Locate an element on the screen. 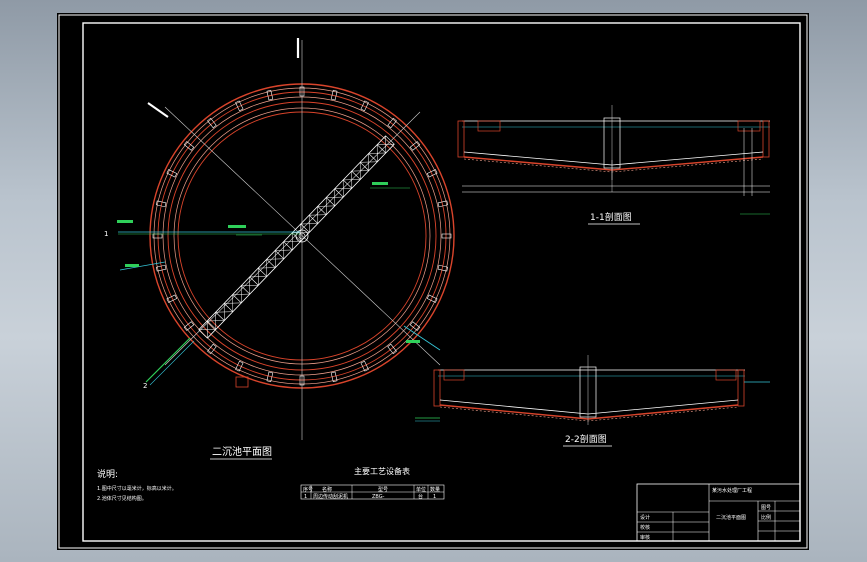  title-block-field: 比例 is located at coordinates (766, 517).